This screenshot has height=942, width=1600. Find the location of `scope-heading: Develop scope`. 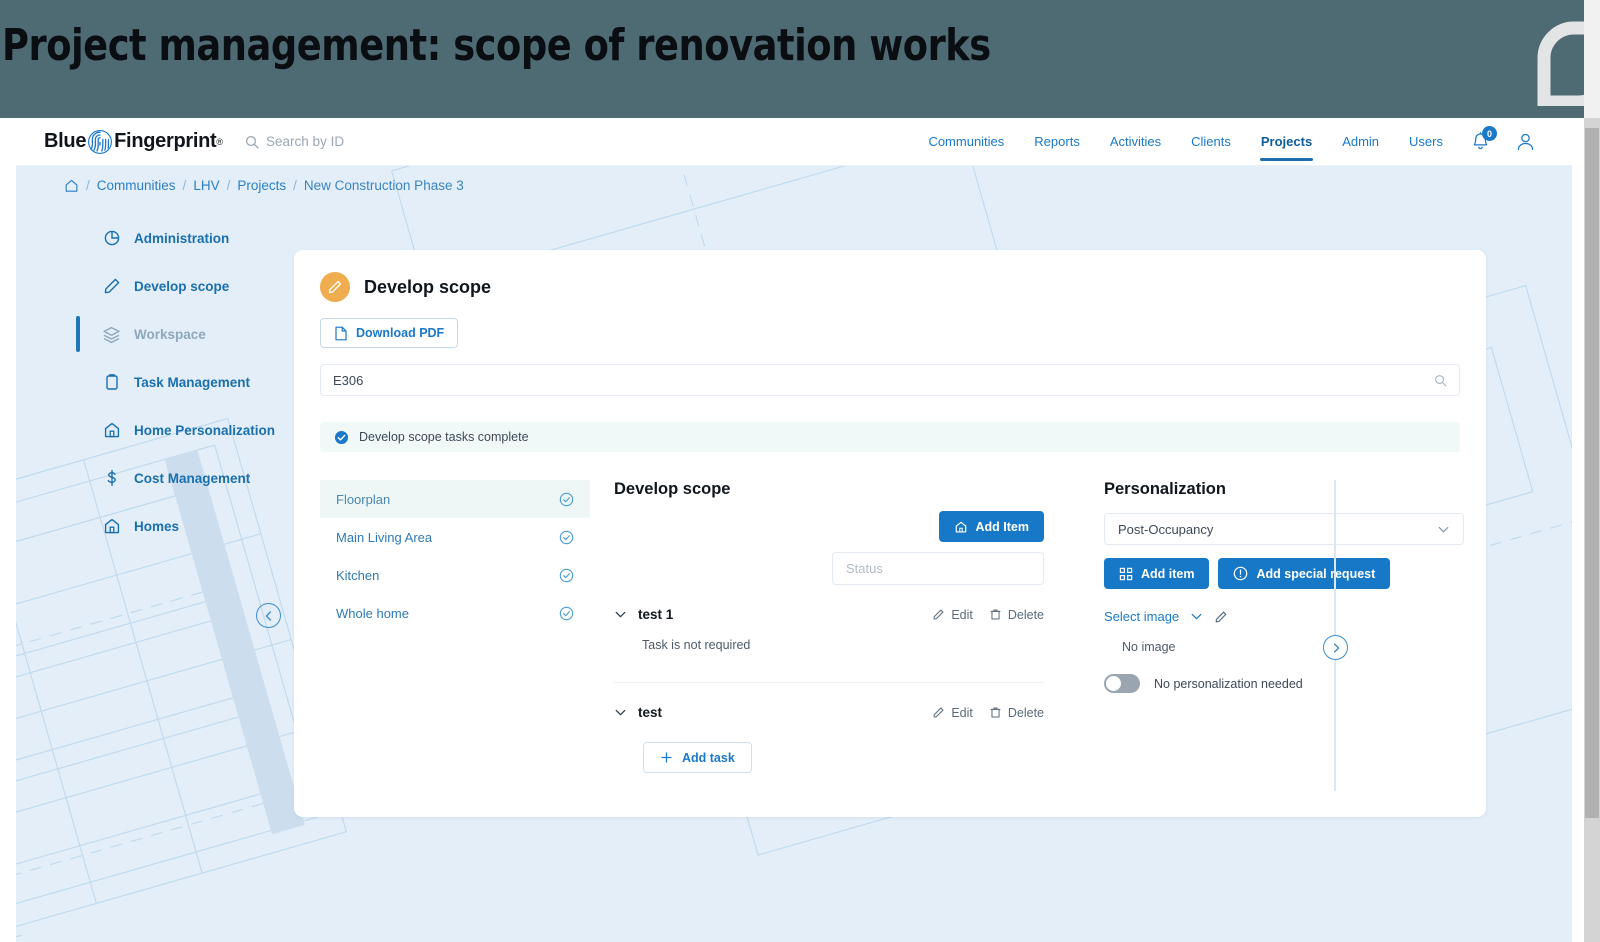

scope-heading: Develop scope is located at coordinates (672, 489).